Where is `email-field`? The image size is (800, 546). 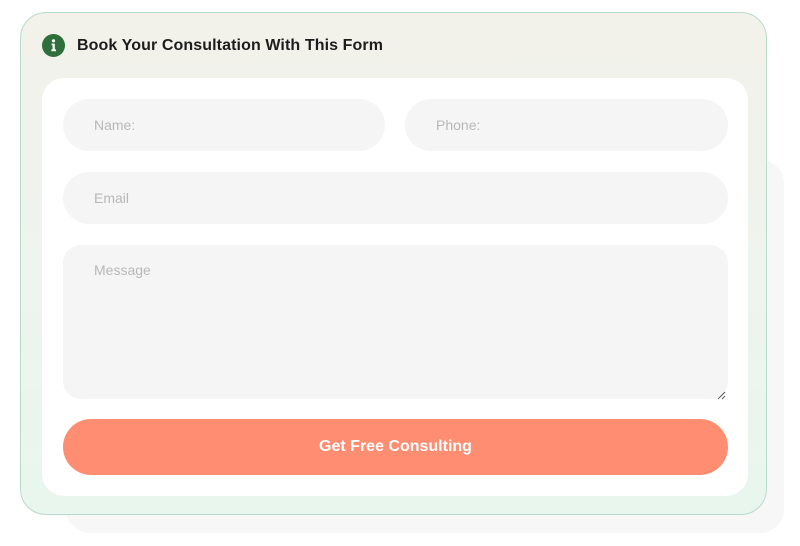
email-field is located at coordinates (395, 198).